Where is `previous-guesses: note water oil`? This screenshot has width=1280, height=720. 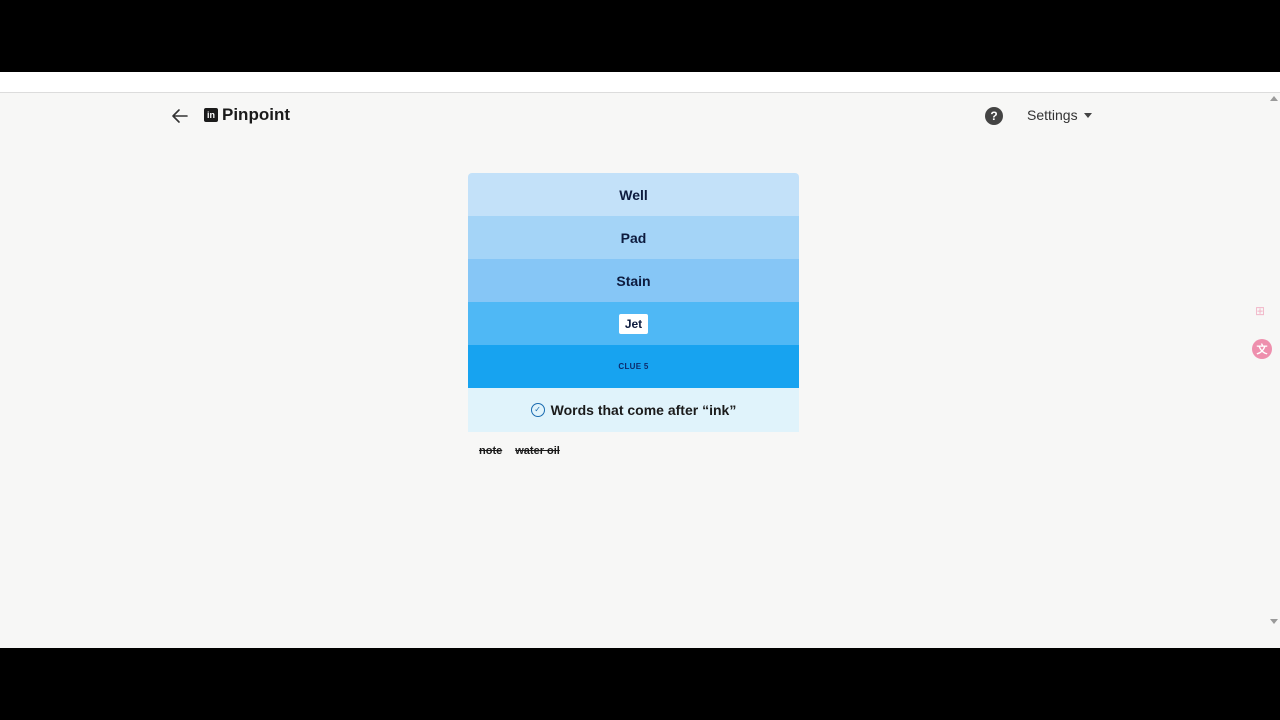
previous-guesses: note water oil is located at coordinates (519, 451).